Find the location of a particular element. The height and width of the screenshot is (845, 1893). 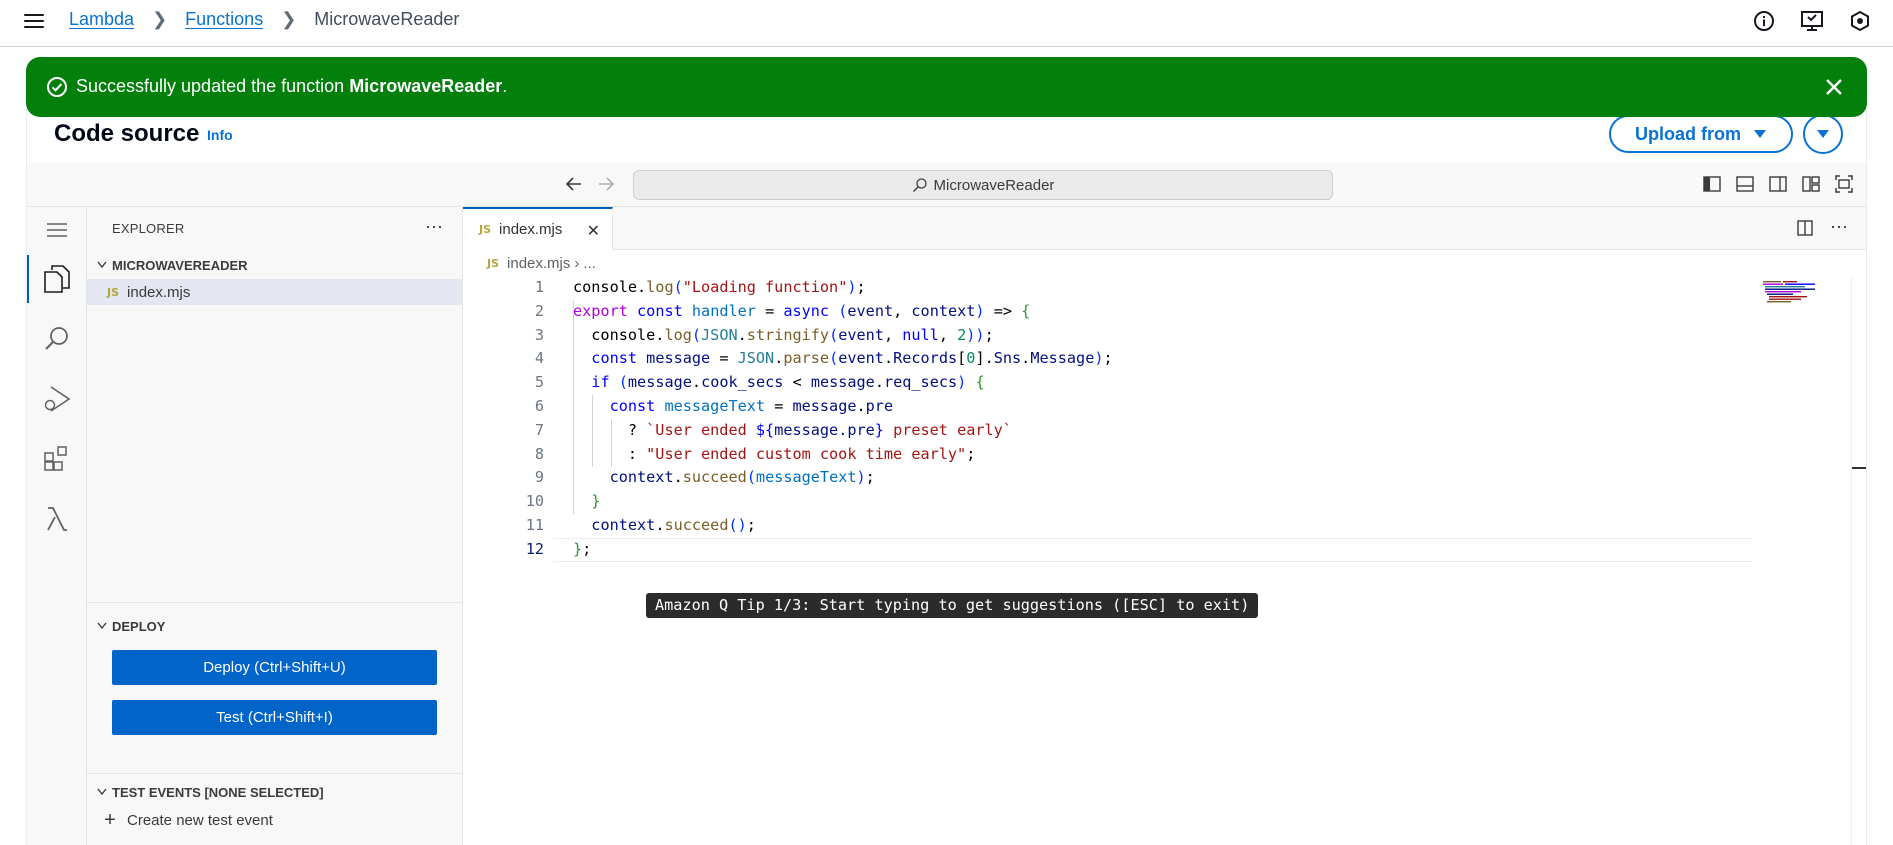

folder-section-header: MICROWAVEREADER is located at coordinates (275, 265).